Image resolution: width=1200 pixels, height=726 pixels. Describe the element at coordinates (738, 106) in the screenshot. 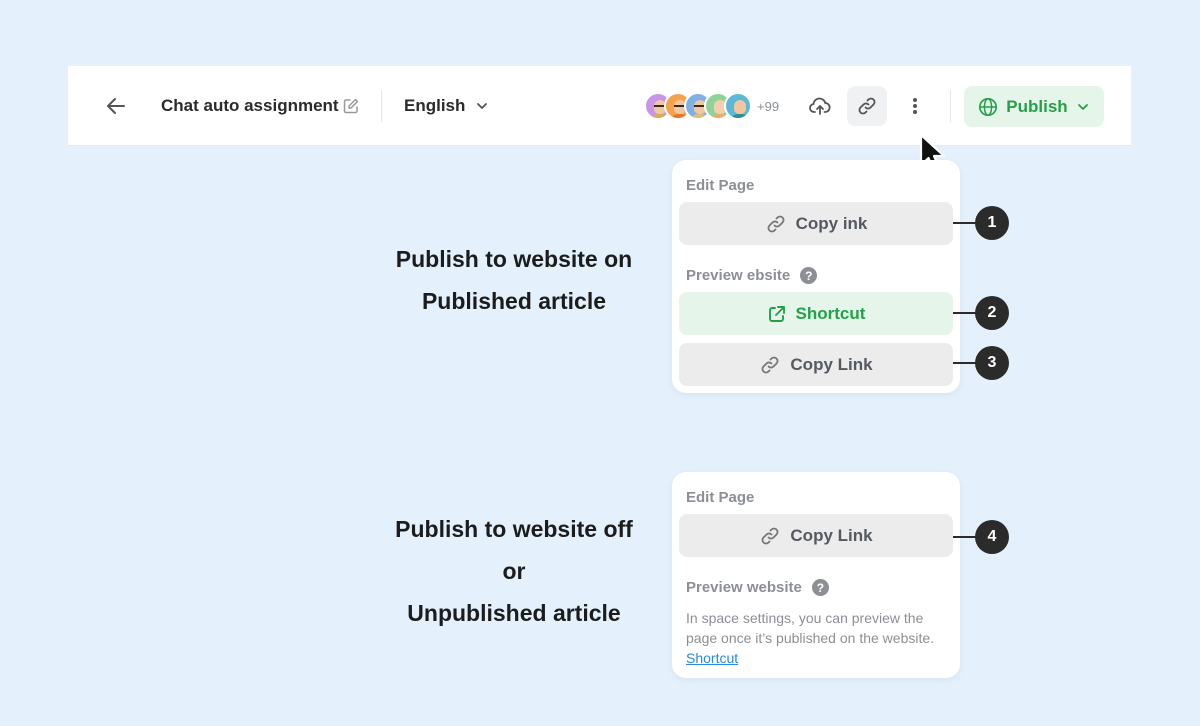

I see `avatar` at that location.